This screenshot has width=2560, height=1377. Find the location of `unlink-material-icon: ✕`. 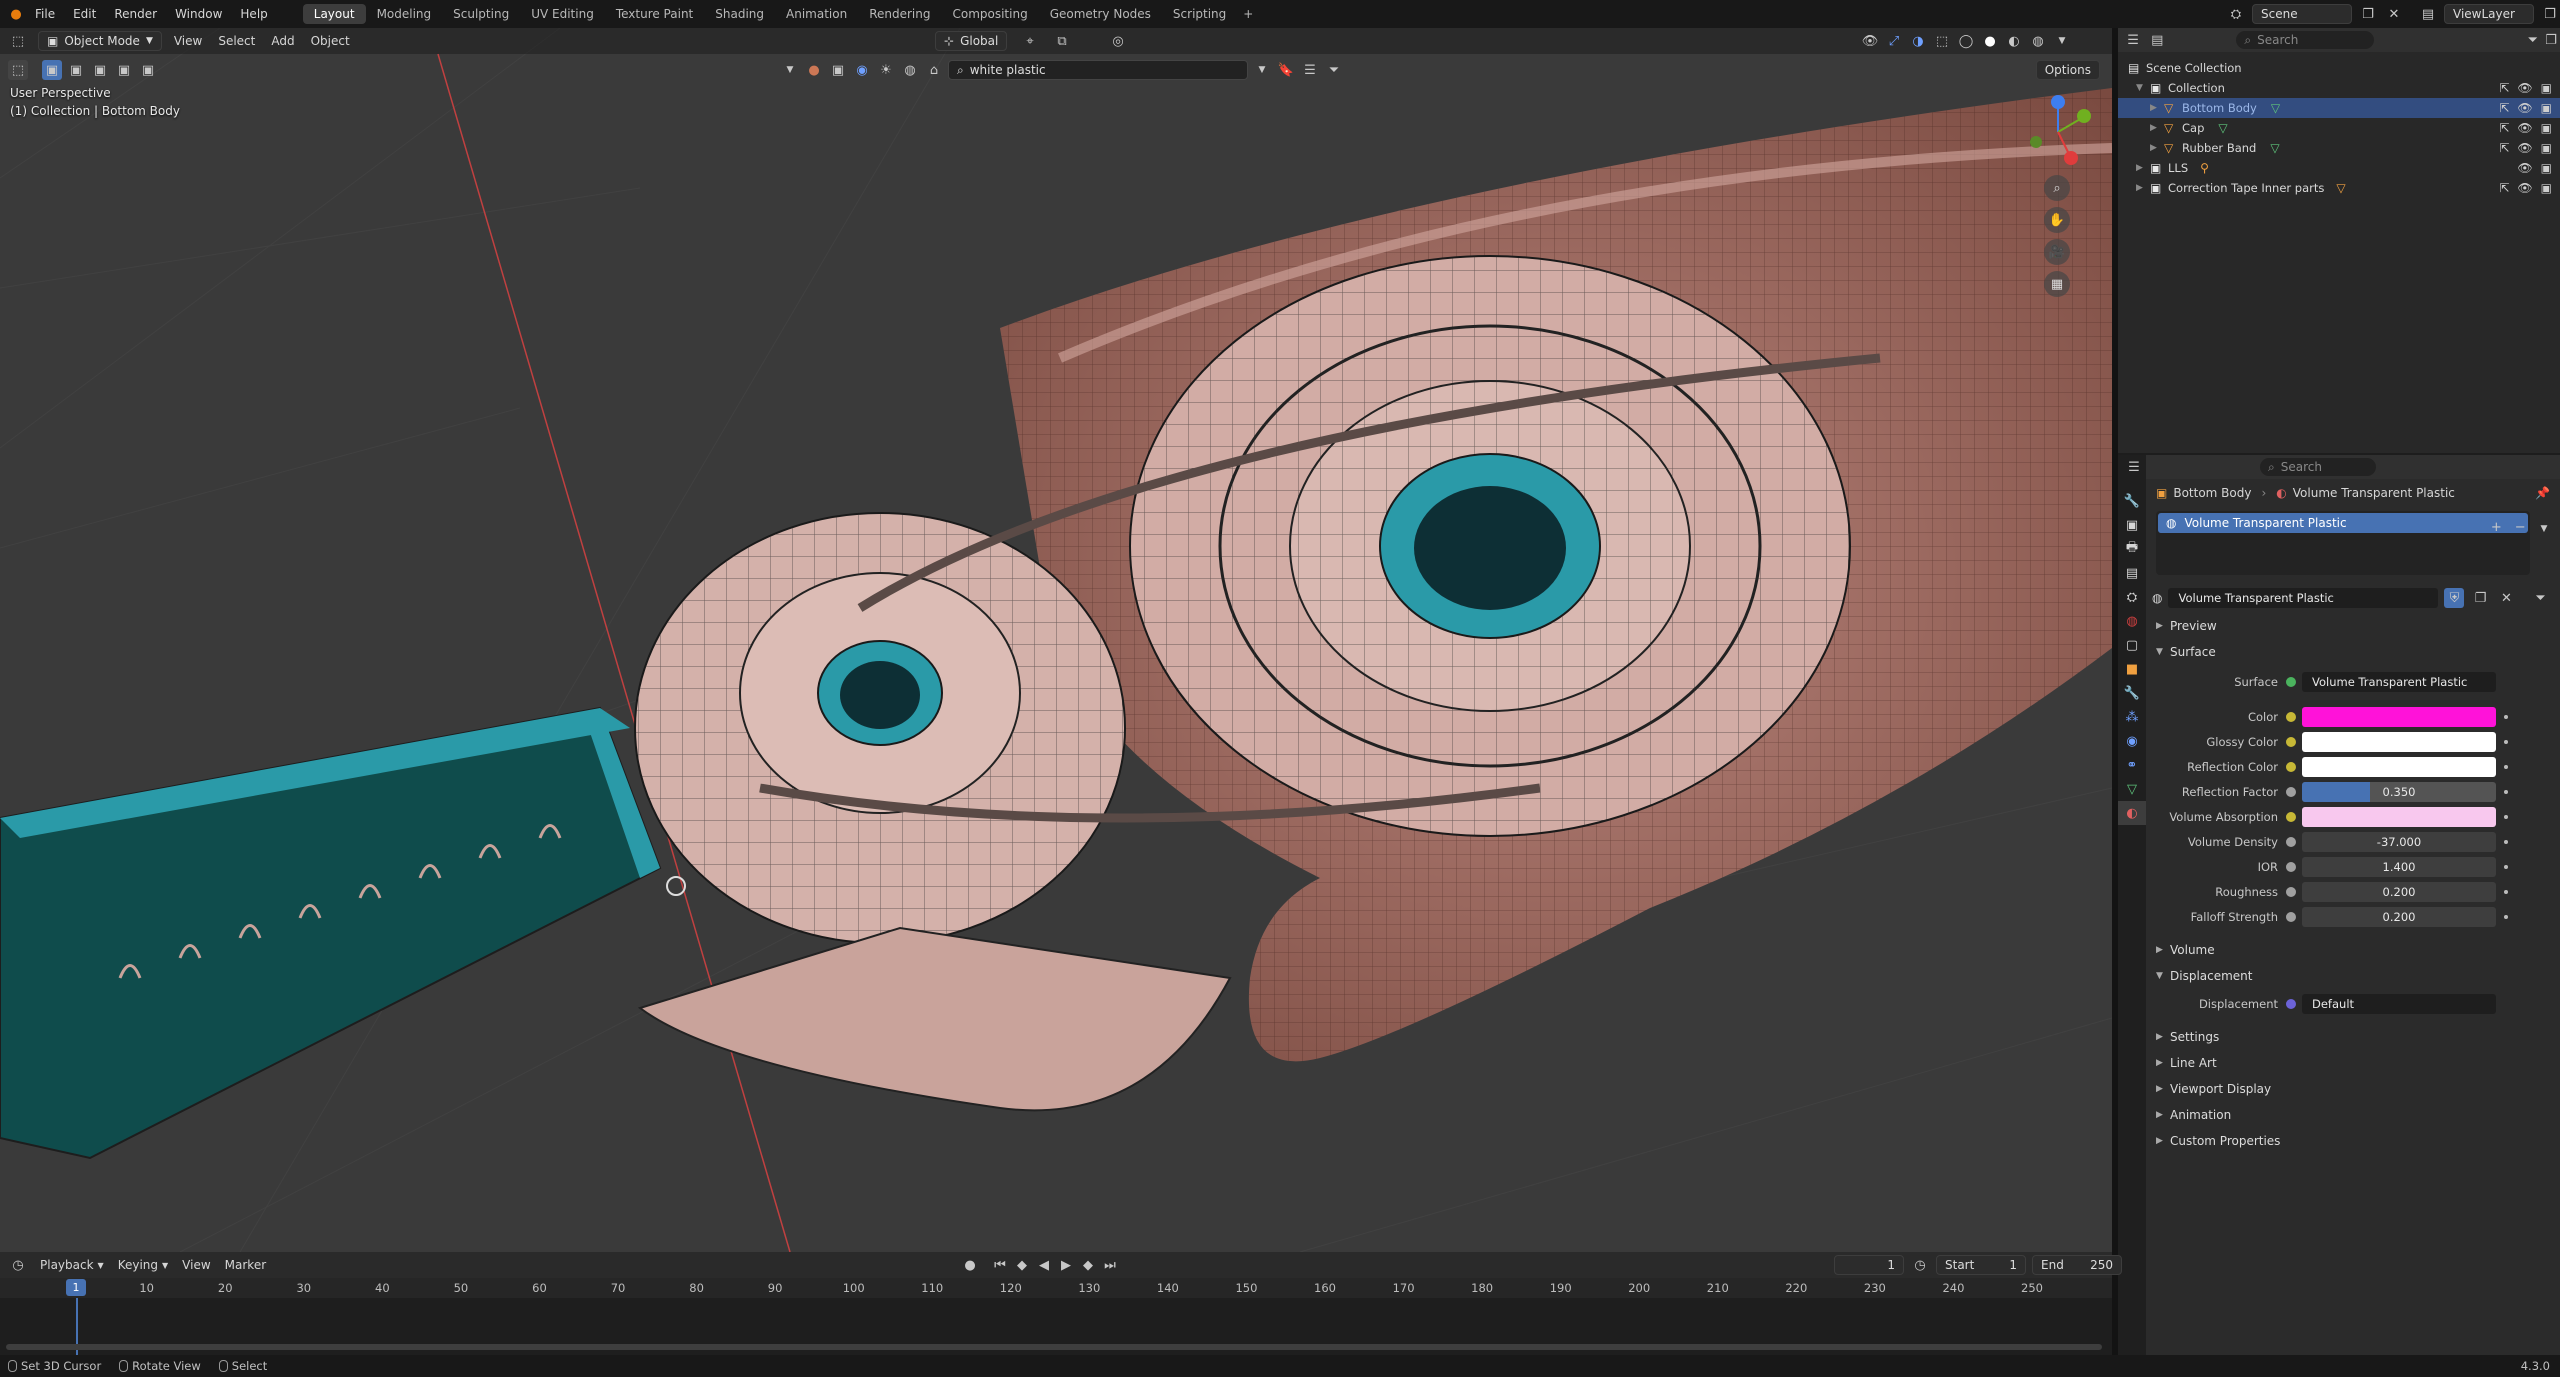

unlink-material-icon: ✕ is located at coordinates (2506, 598).